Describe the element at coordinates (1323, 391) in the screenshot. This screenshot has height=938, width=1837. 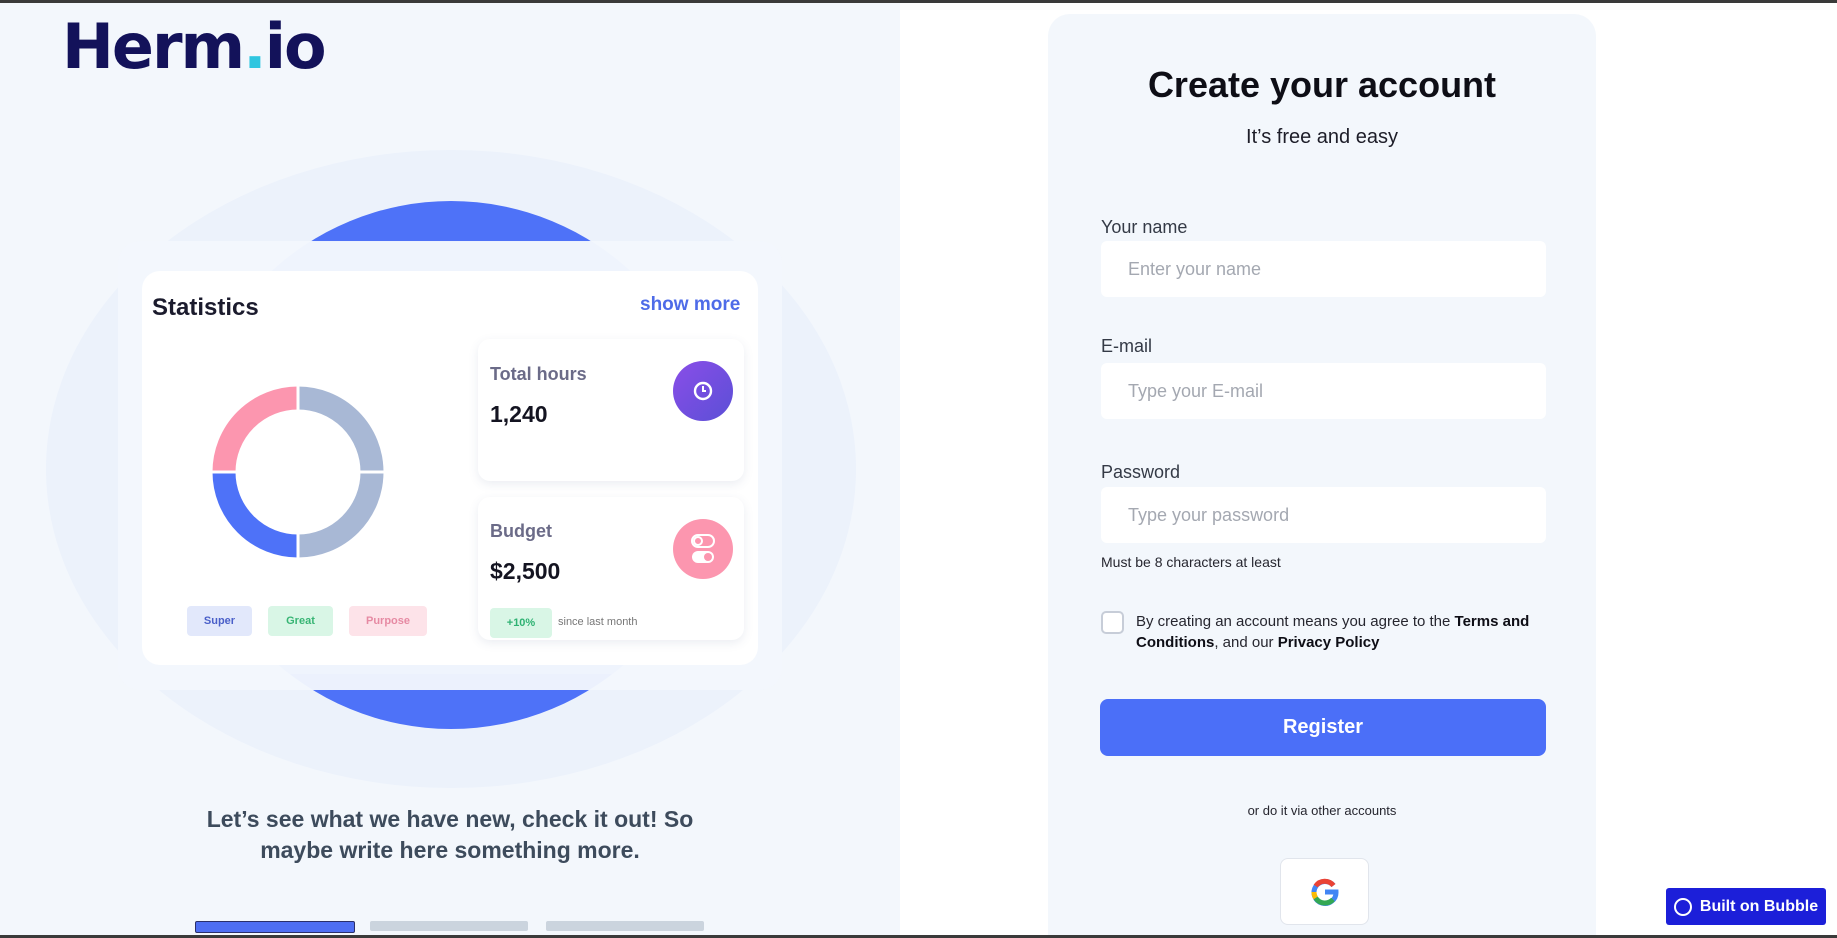
I see `email-input` at that location.